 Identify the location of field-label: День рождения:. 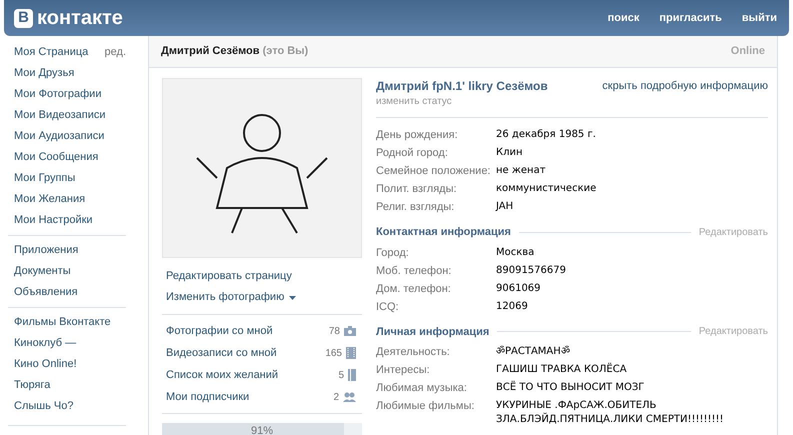
(417, 135).